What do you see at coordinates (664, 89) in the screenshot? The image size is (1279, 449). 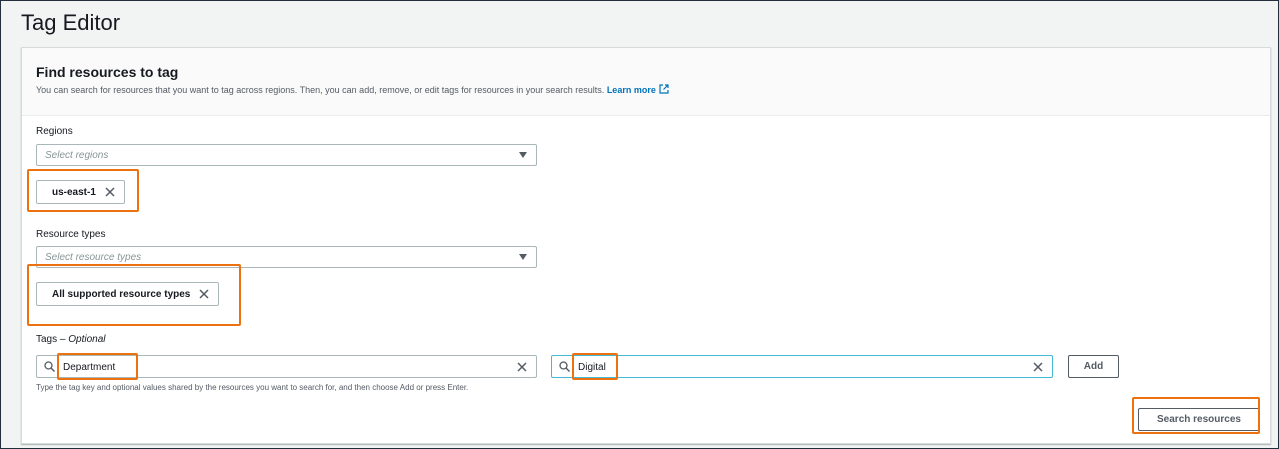 I see `external-link-icon` at bounding box center [664, 89].